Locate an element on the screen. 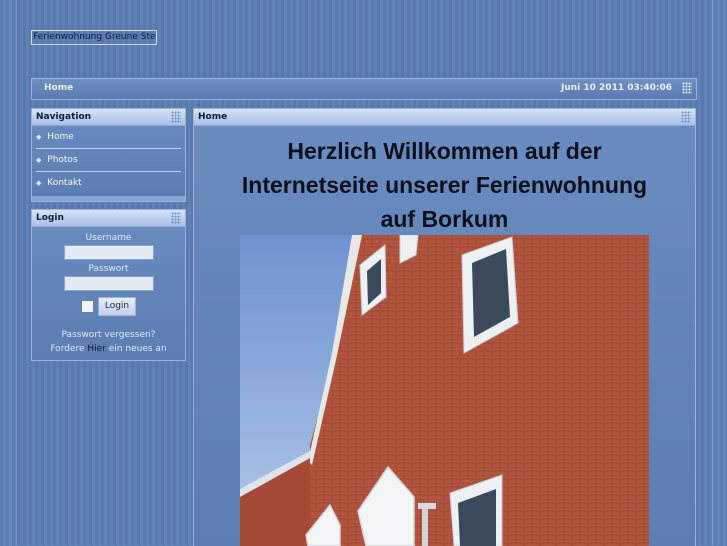 This screenshot has width=727, height=546. nav-item-home: ◆ Home is located at coordinates (108, 137).